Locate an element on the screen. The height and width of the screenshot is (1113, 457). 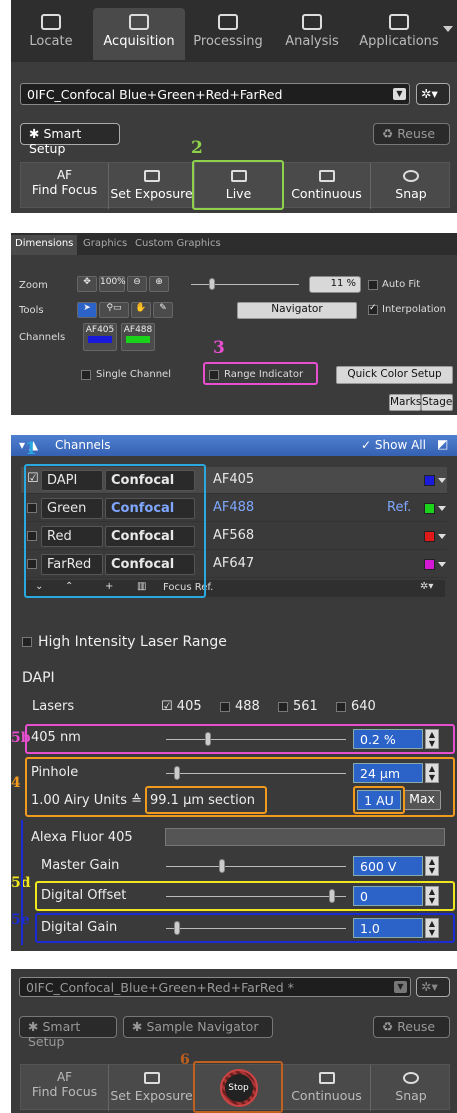
high-intensity-checkbox is located at coordinates (27, 642).